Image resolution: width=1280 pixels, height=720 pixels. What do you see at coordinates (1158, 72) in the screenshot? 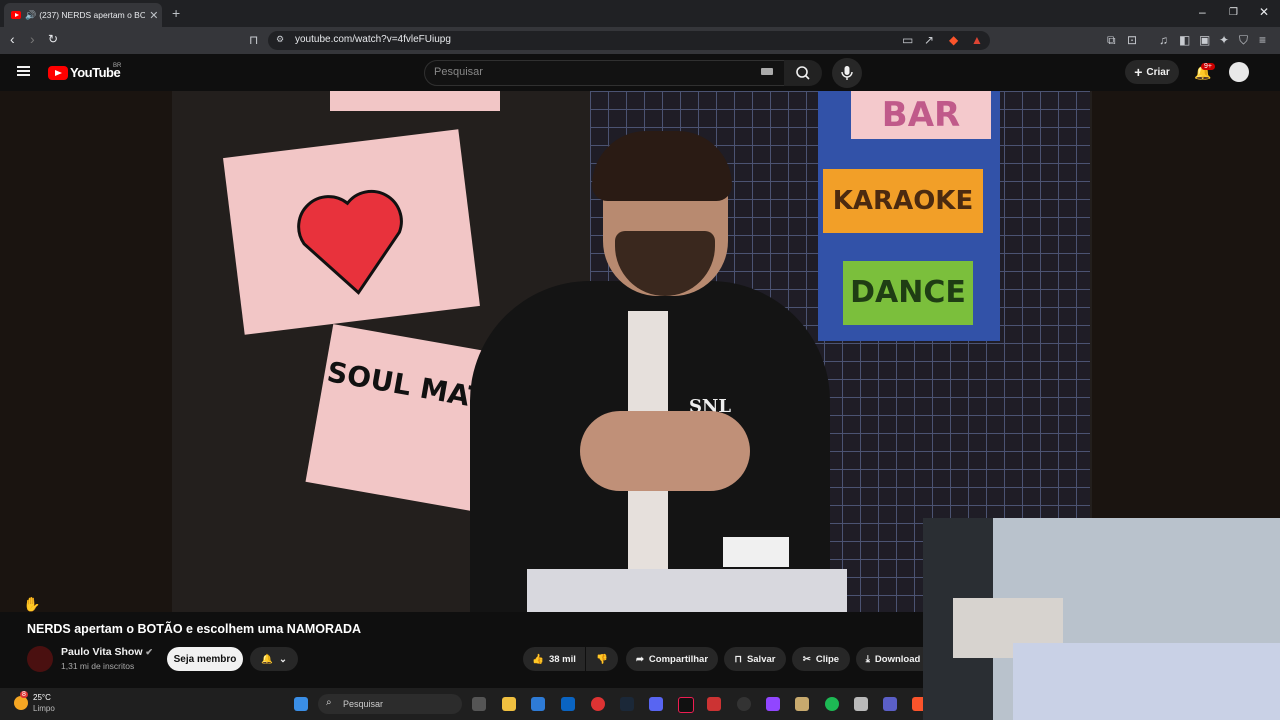
I see `create-label: Criar` at bounding box center [1158, 72].